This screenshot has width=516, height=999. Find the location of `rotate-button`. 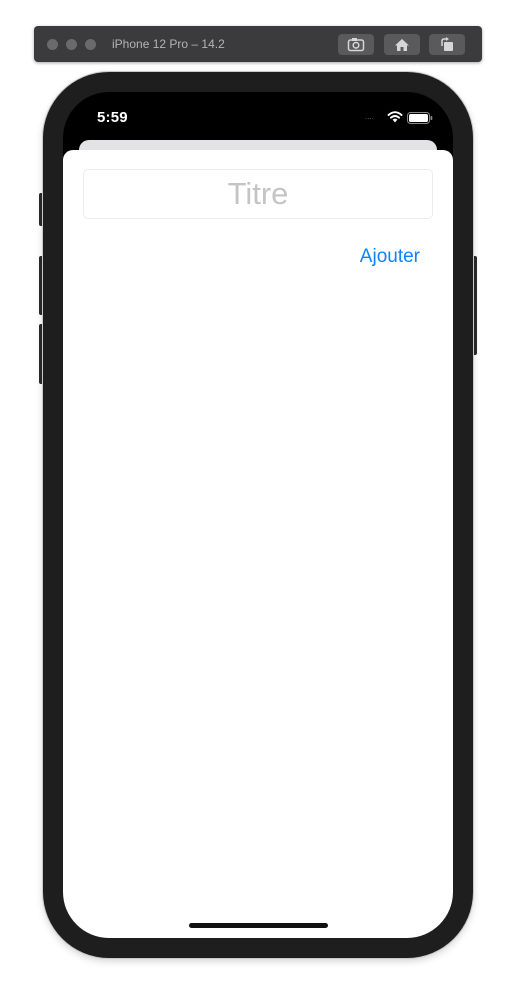

rotate-button is located at coordinates (447, 44).